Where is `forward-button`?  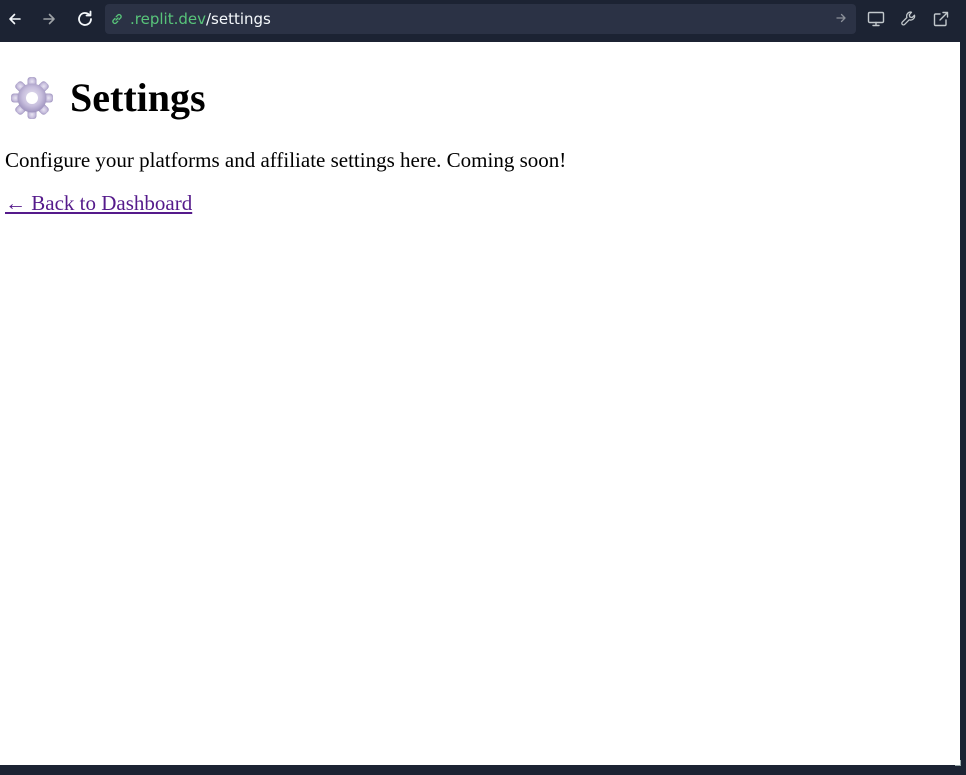
forward-button is located at coordinates (49, 19).